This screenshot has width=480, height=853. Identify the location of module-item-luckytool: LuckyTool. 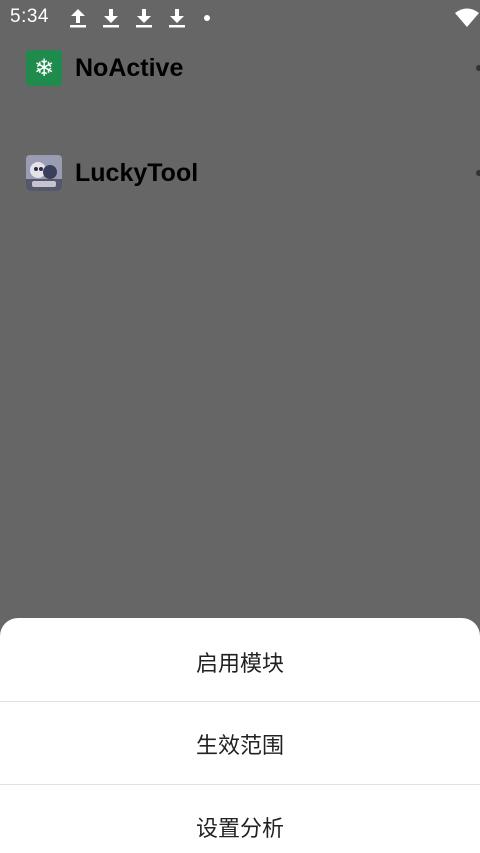
(253, 173).